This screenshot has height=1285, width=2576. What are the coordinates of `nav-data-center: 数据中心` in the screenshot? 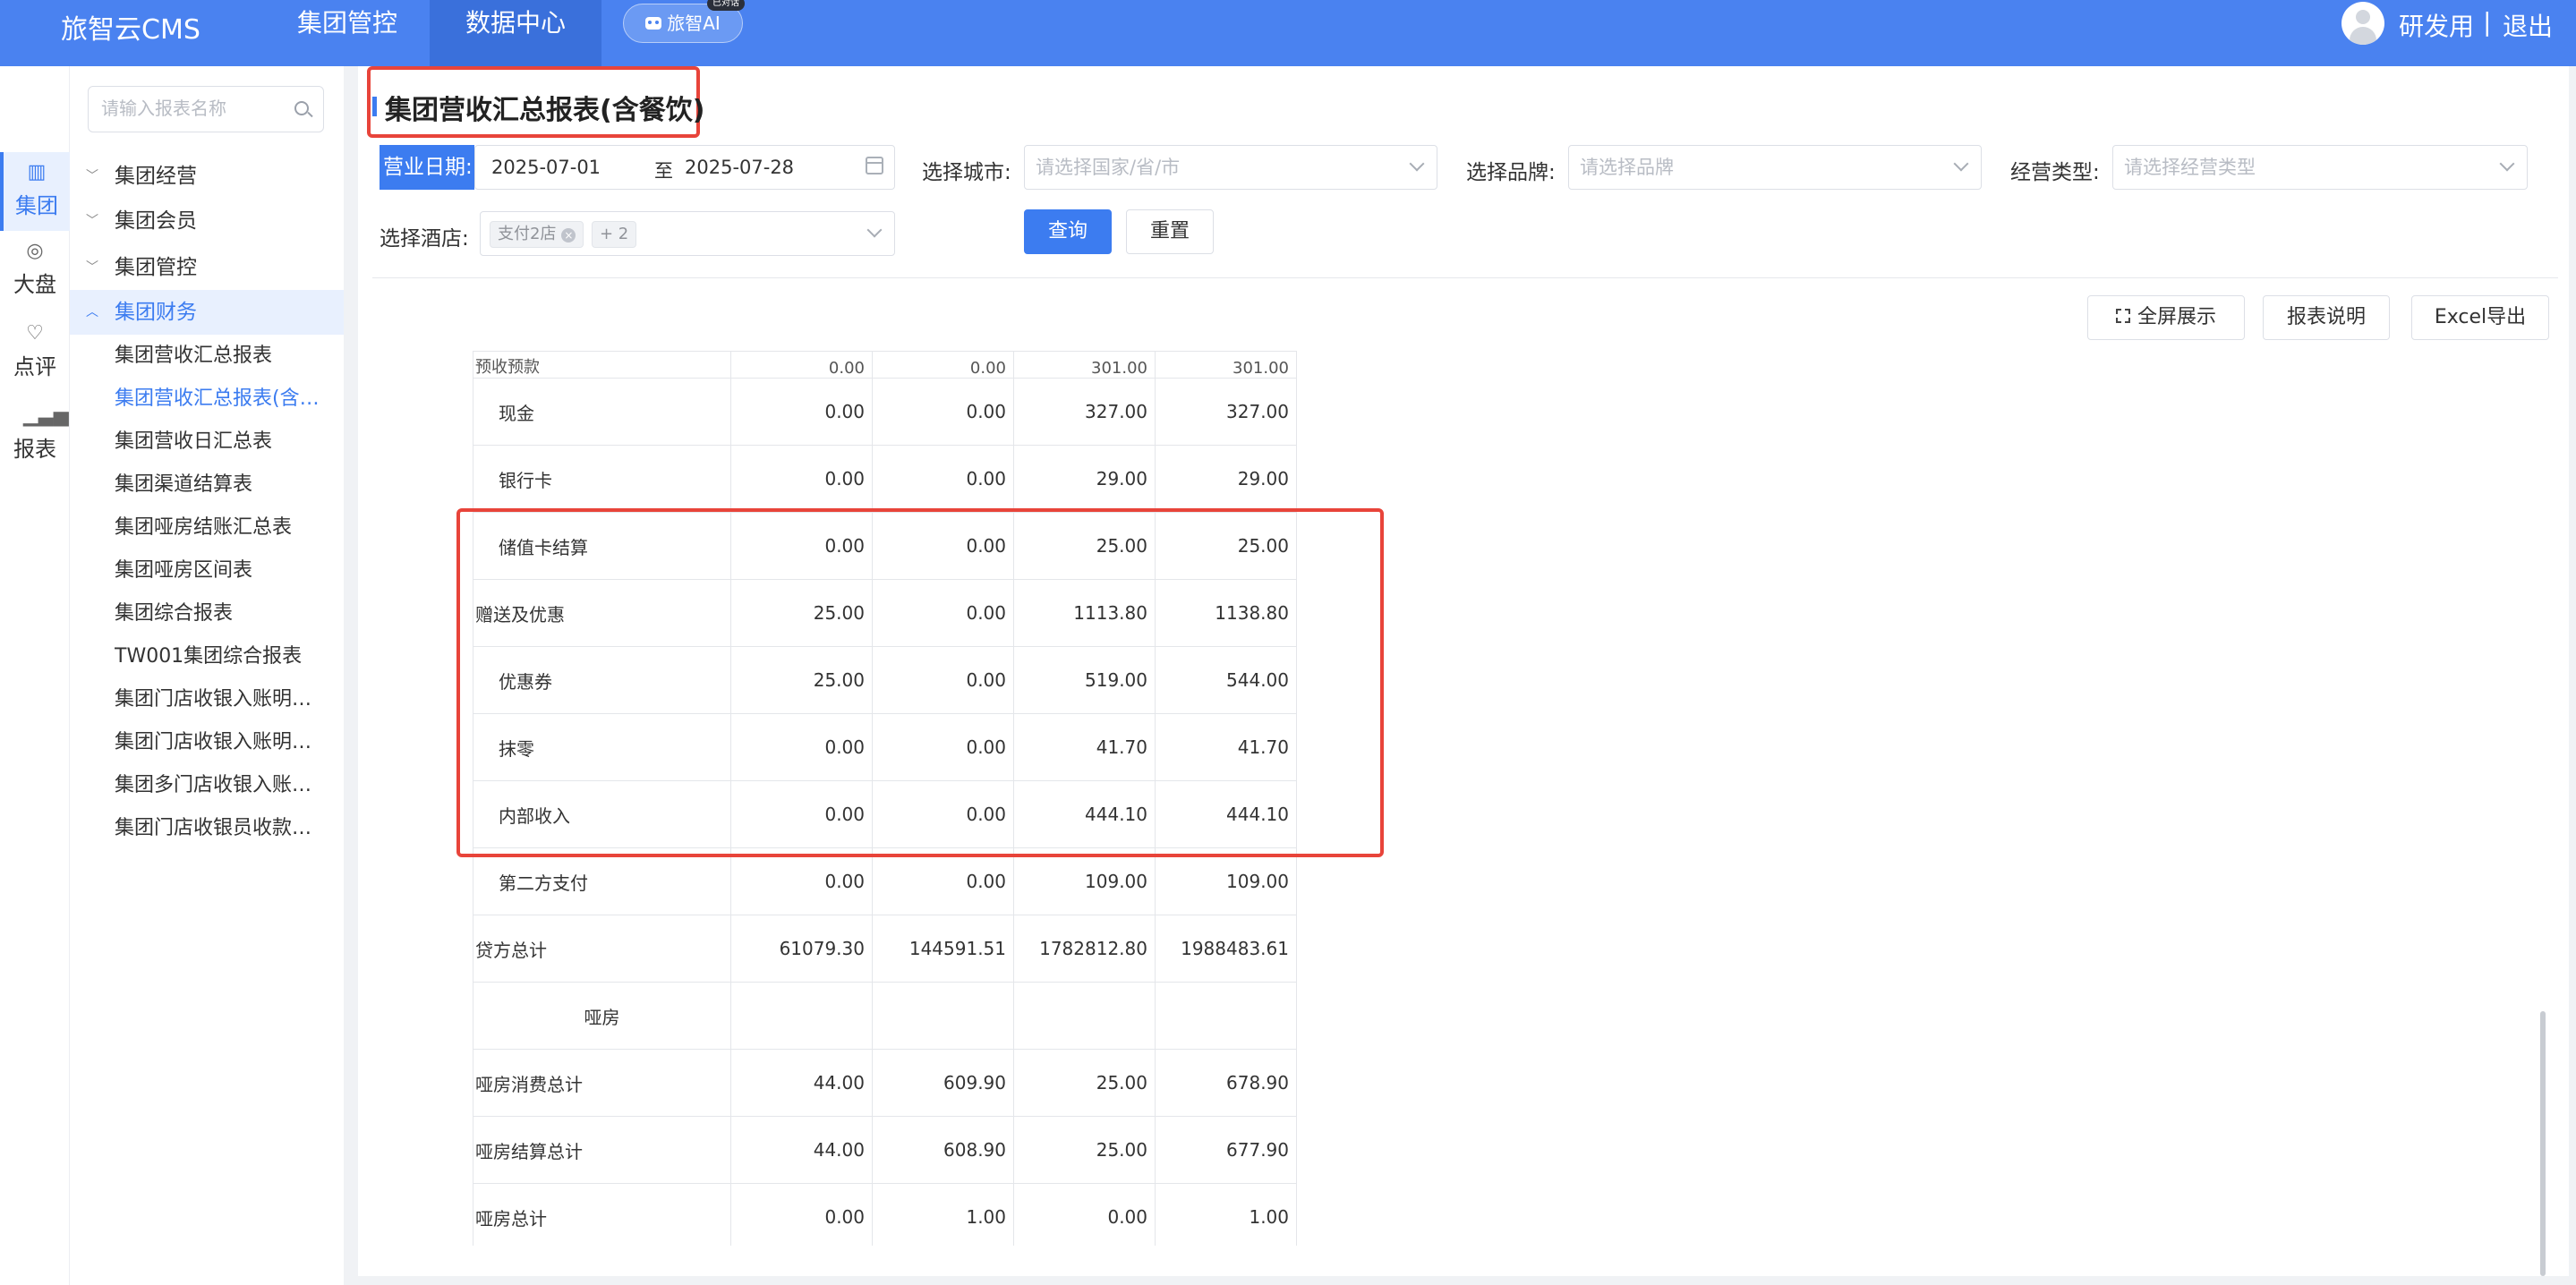 It's located at (515, 33).